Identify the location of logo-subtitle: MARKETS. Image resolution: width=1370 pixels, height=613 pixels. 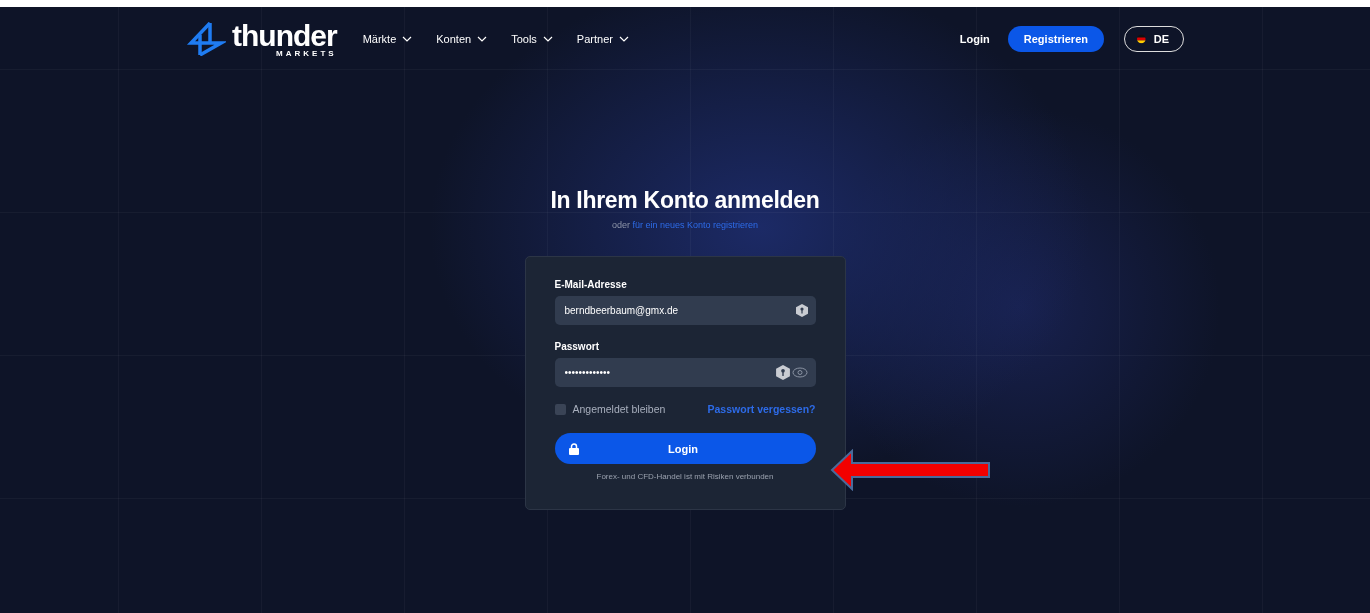
(306, 53).